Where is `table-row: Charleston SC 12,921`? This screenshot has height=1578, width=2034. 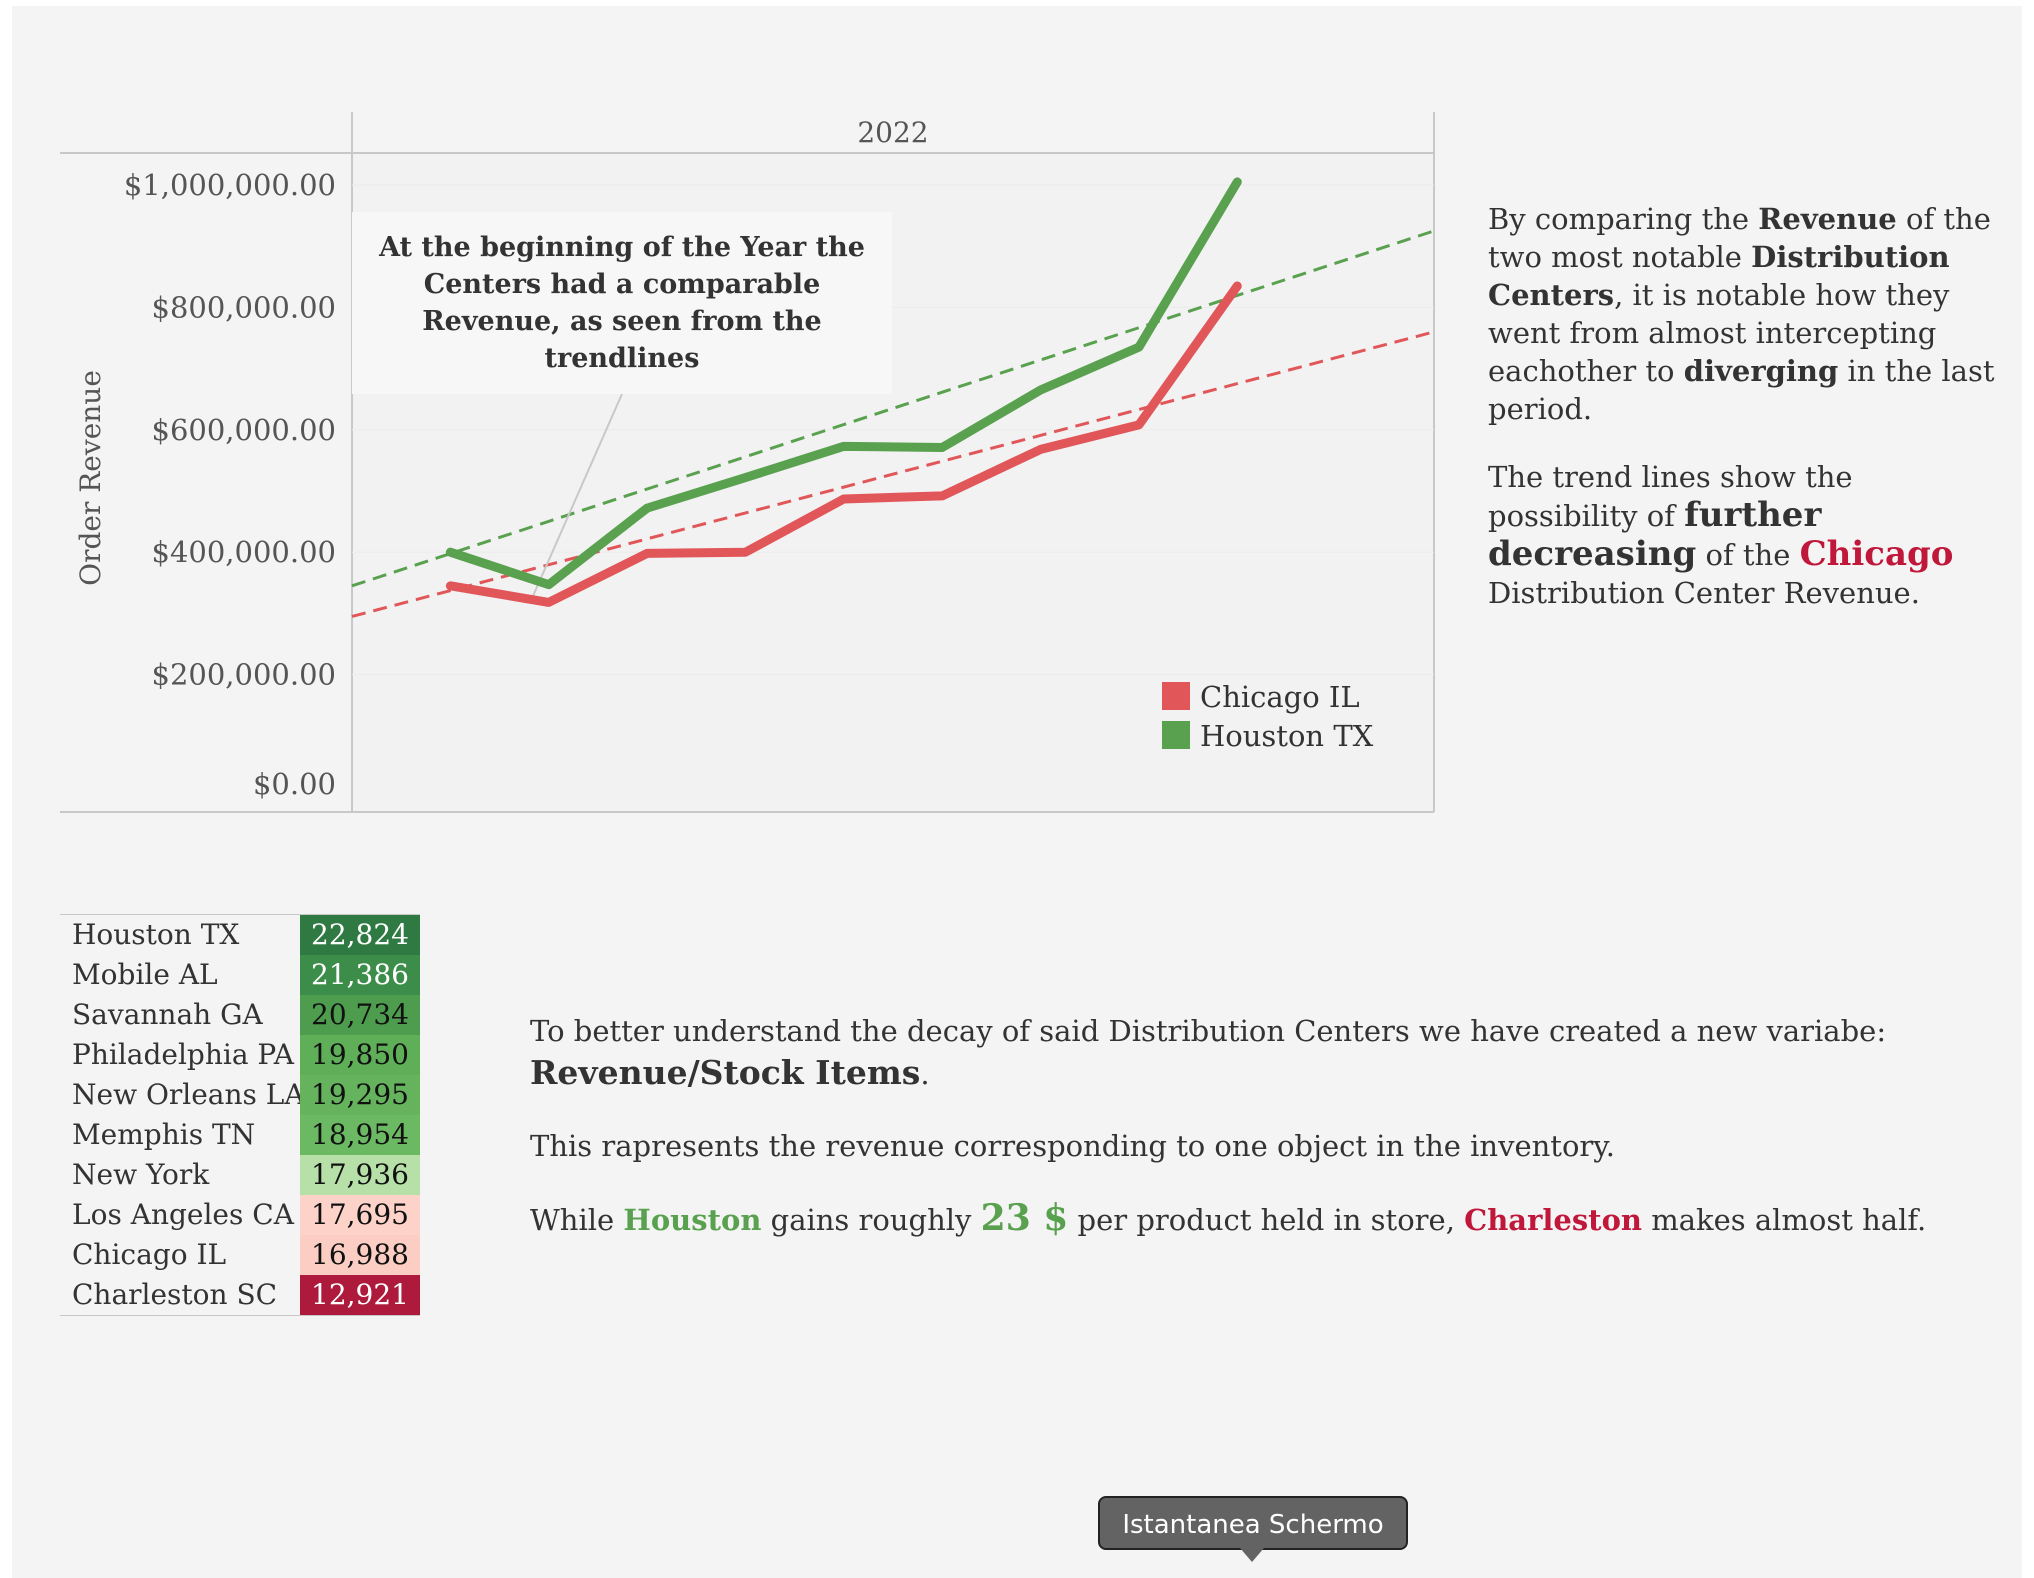
table-row: Charleston SC 12,921 is located at coordinates (240, 1295).